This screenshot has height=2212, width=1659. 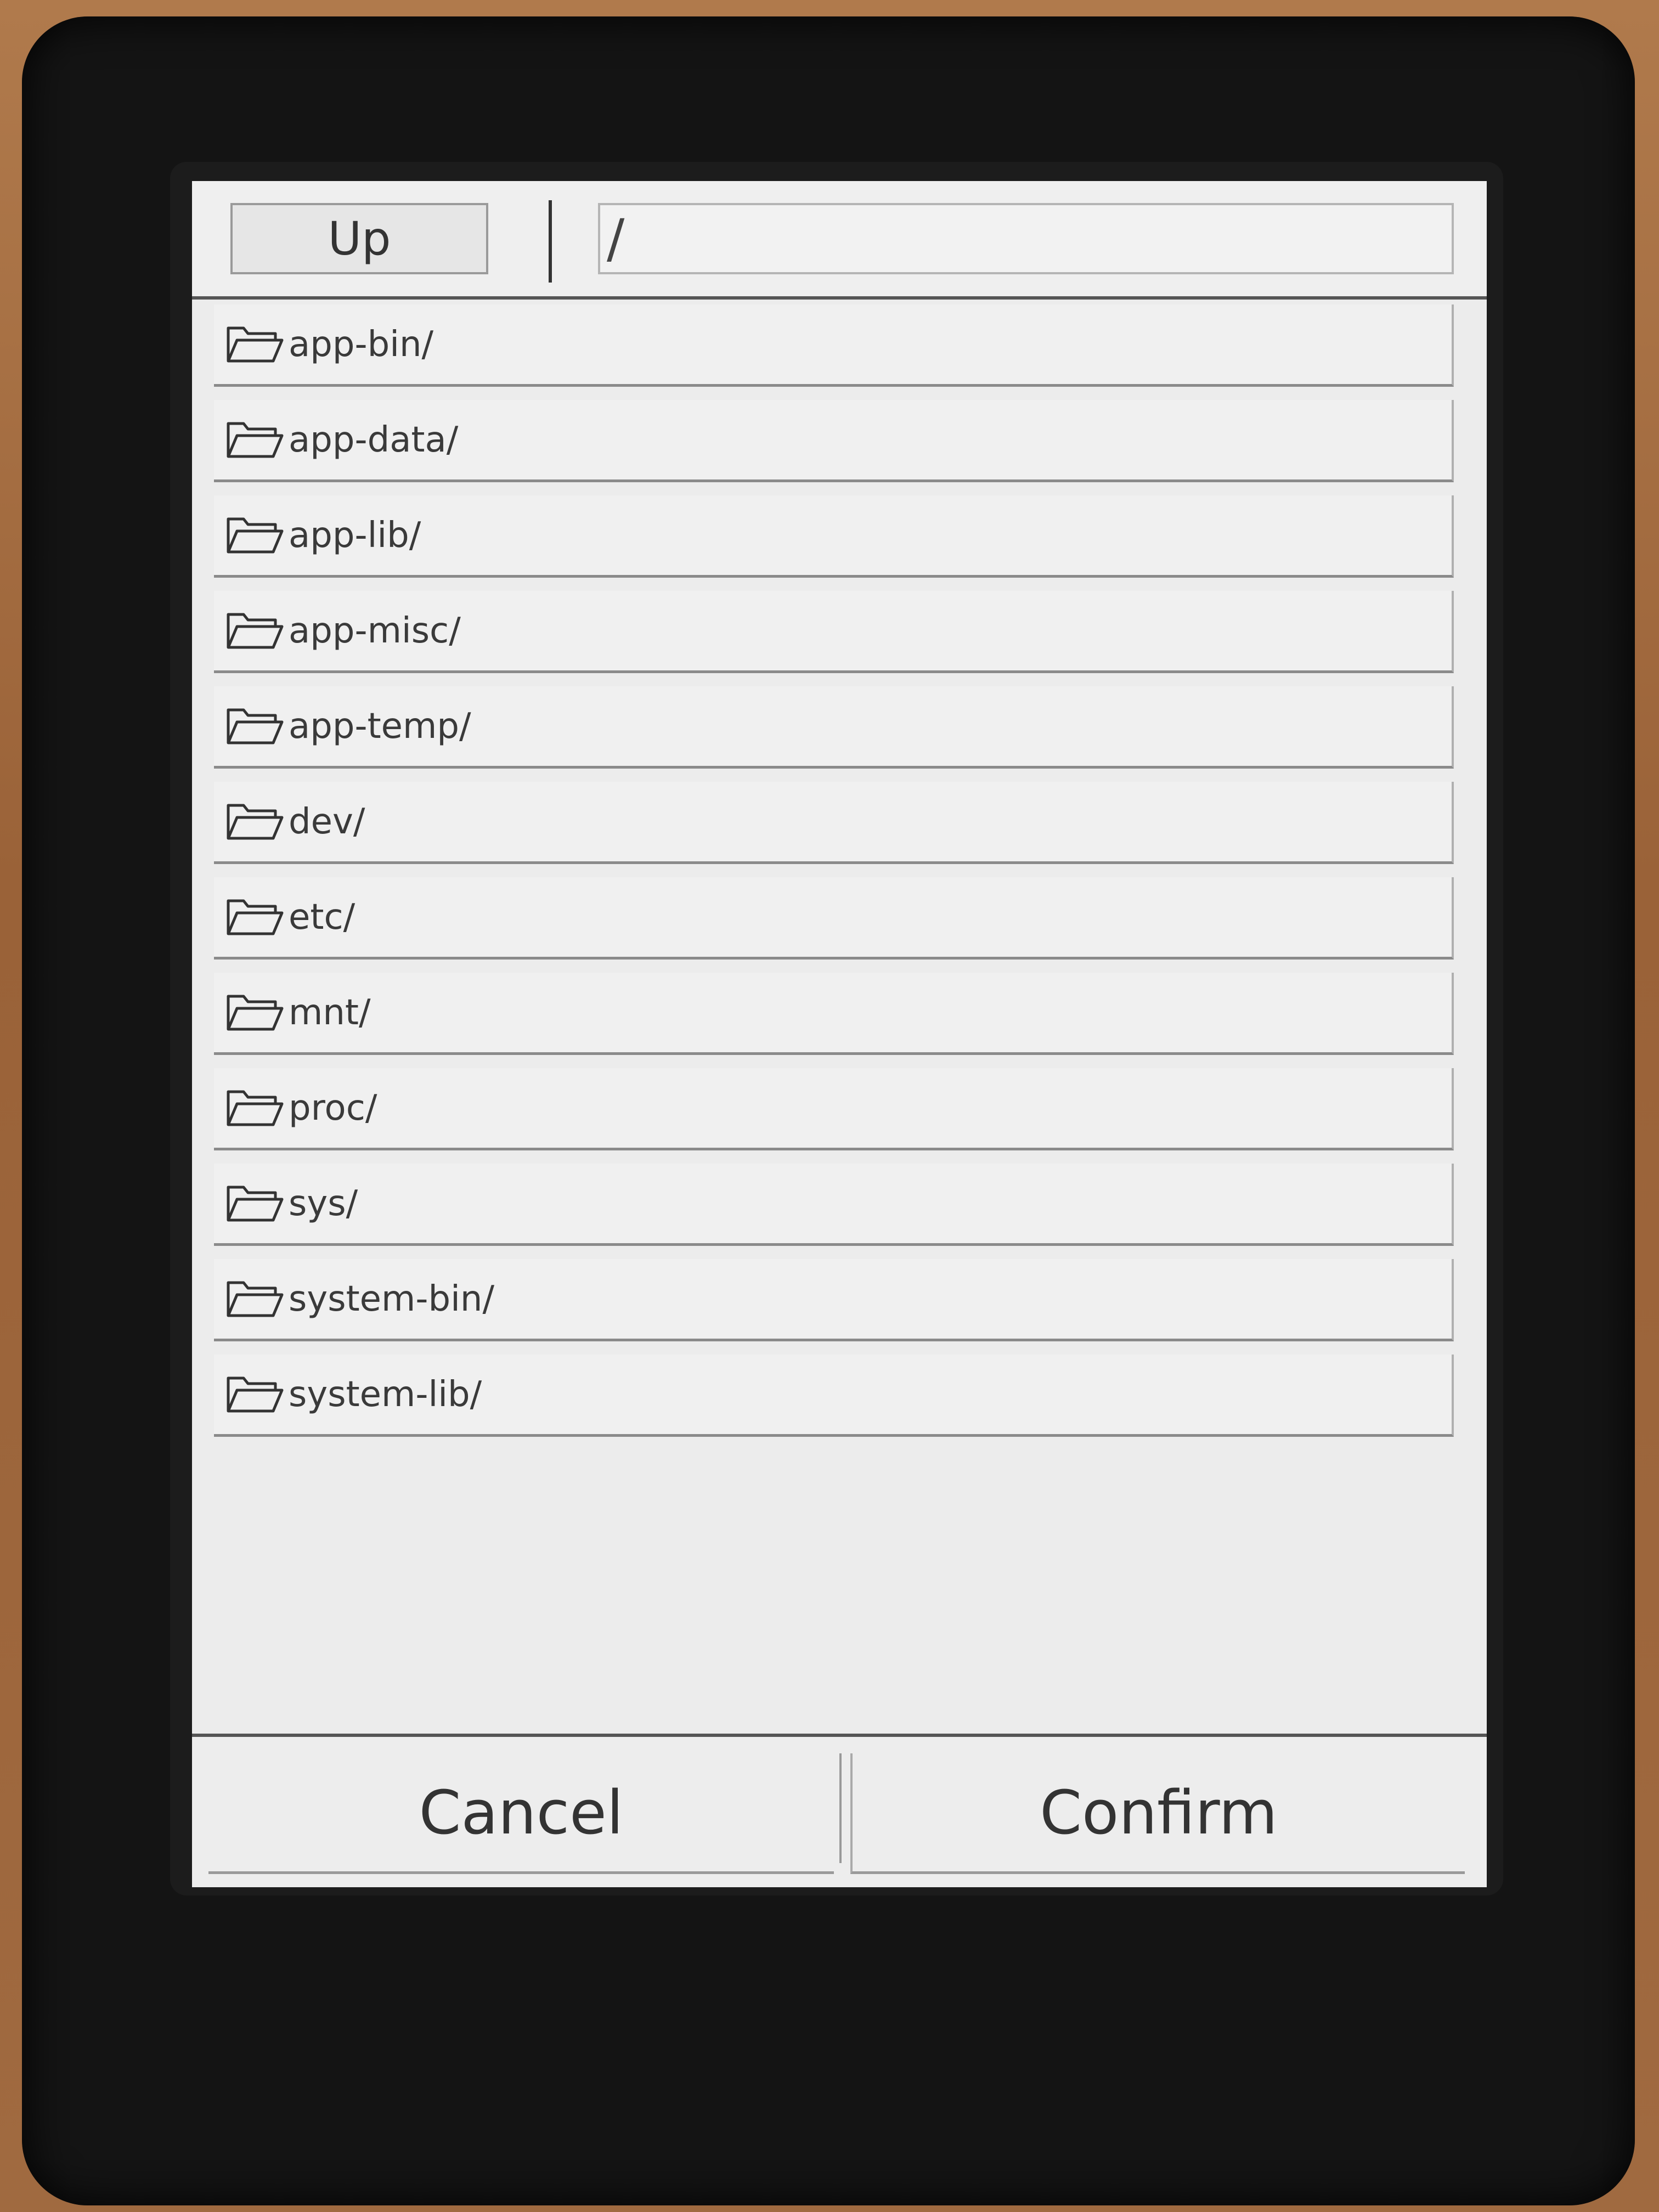 I want to click on list-item: app-temp/, so click(x=834, y=727).